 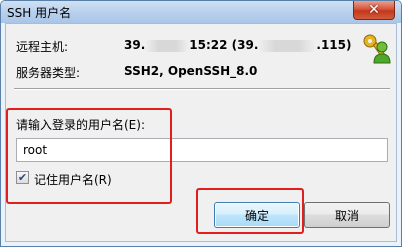 I want to click on server-type-label: 服务器类型:, so click(x=48, y=73).